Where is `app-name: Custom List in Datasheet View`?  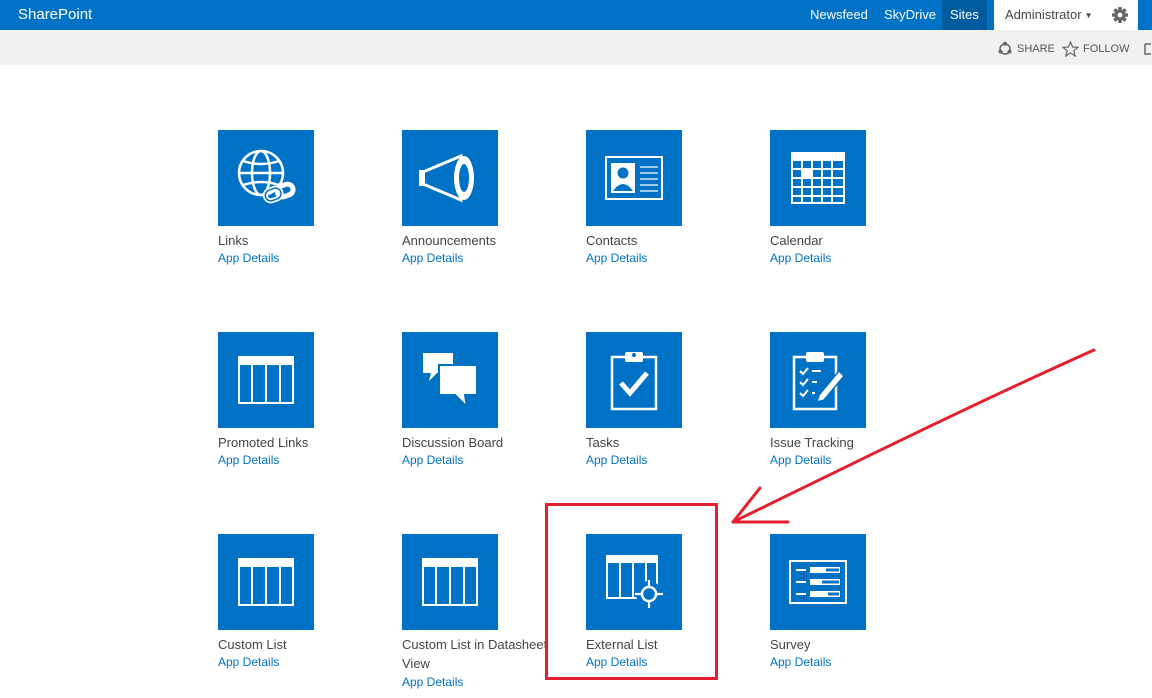
app-name: Custom List in Datasheet View is located at coordinates (477, 654).